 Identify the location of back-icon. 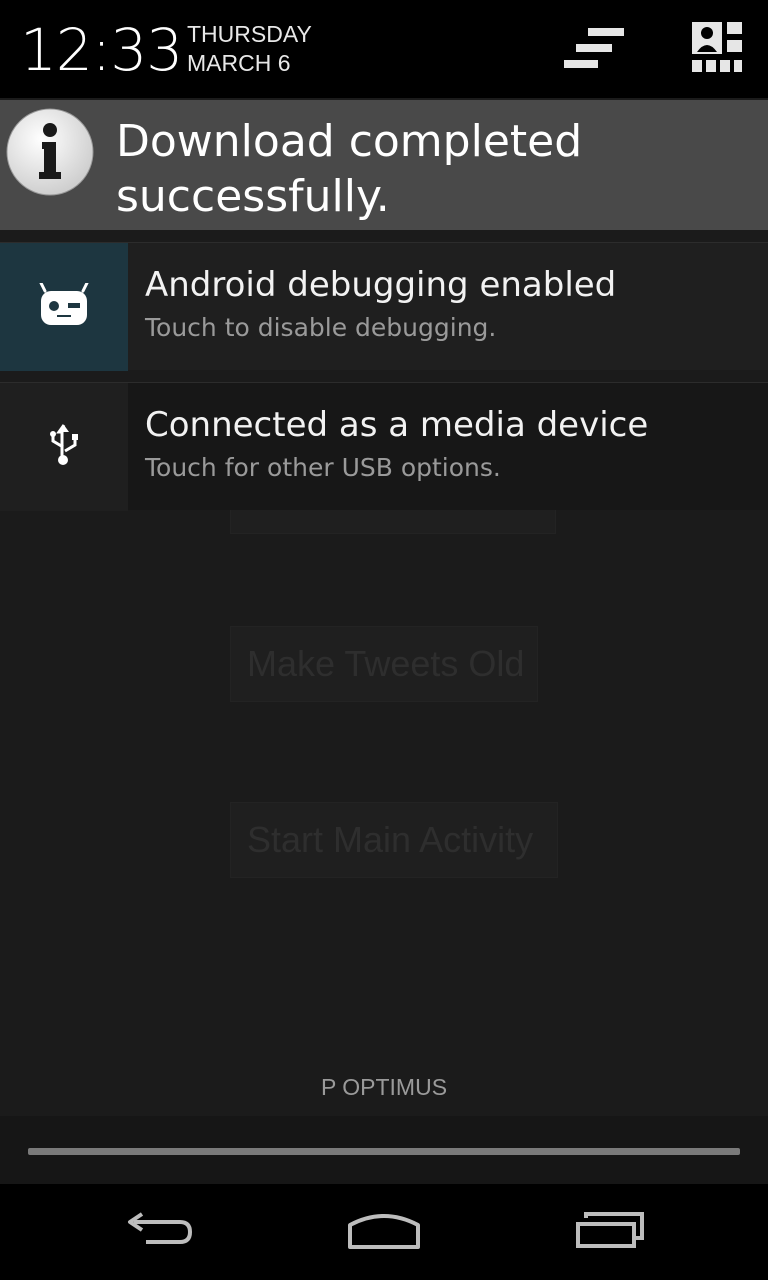
(160, 1232).